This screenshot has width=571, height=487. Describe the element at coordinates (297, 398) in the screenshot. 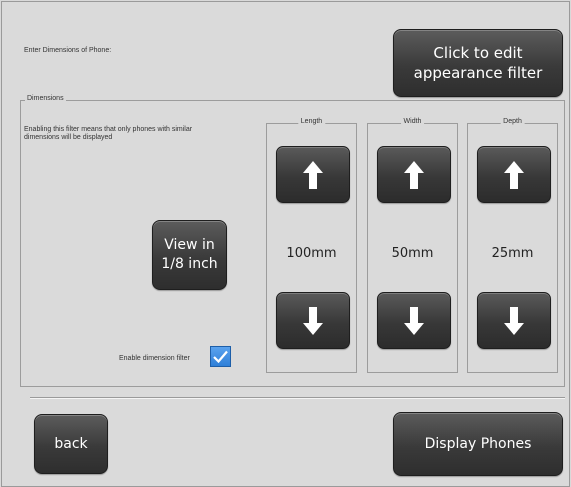

I see `section-divider` at that location.